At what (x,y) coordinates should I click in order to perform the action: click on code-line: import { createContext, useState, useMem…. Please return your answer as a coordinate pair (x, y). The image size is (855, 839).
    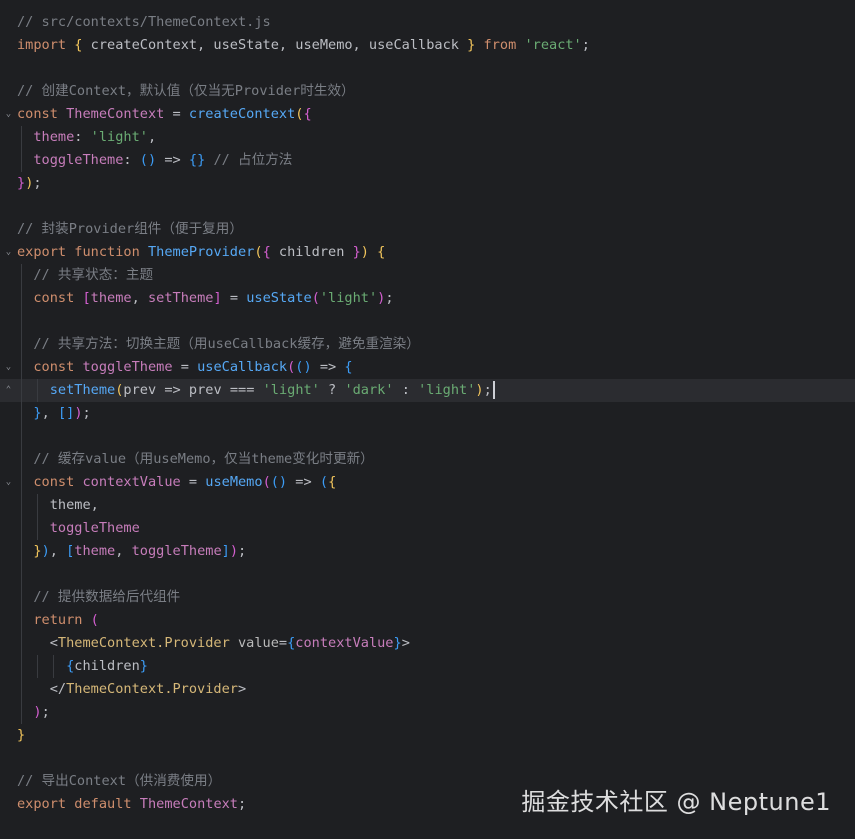
    Looking at the image, I should click on (427, 45).